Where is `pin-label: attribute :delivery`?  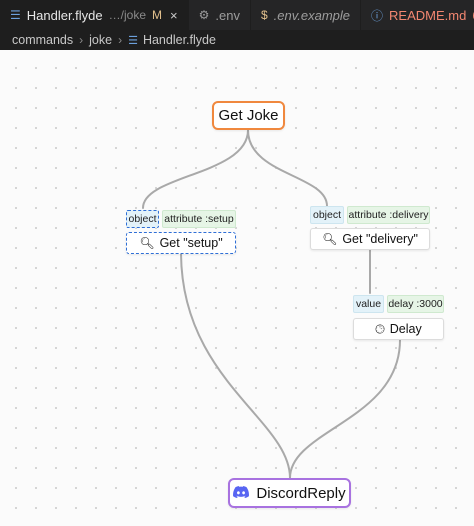 pin-label: attribute :delivery is located at coordinates (388, 215).